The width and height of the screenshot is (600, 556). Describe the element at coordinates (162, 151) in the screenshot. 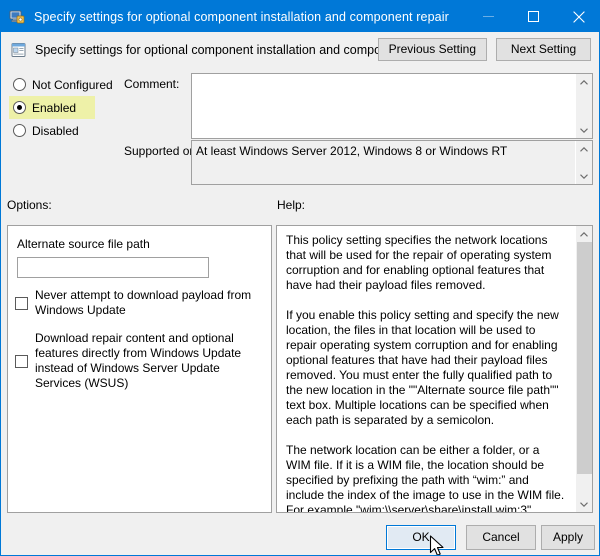

I see `supported-on-label: Supported on:` at that location.